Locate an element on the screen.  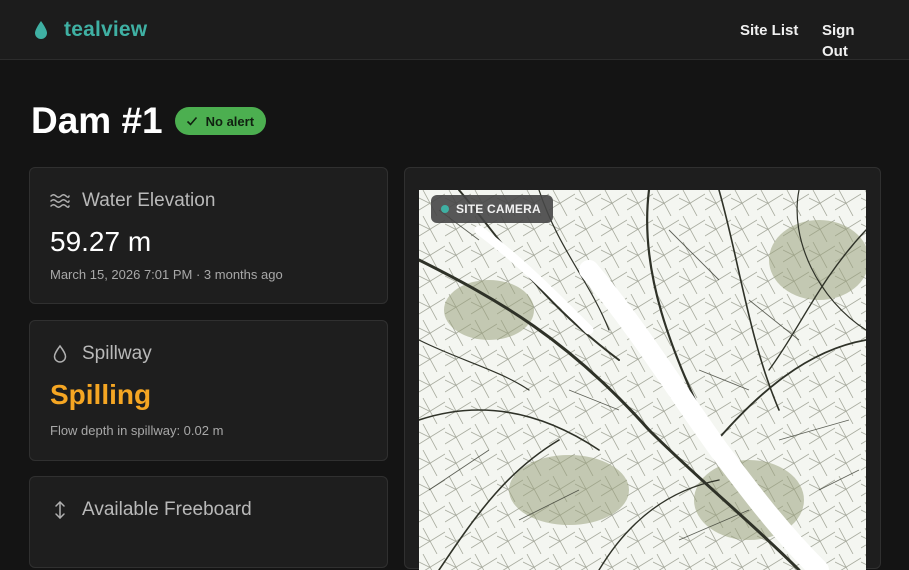
brand-name: tealview is located at coordinates (106, 29).